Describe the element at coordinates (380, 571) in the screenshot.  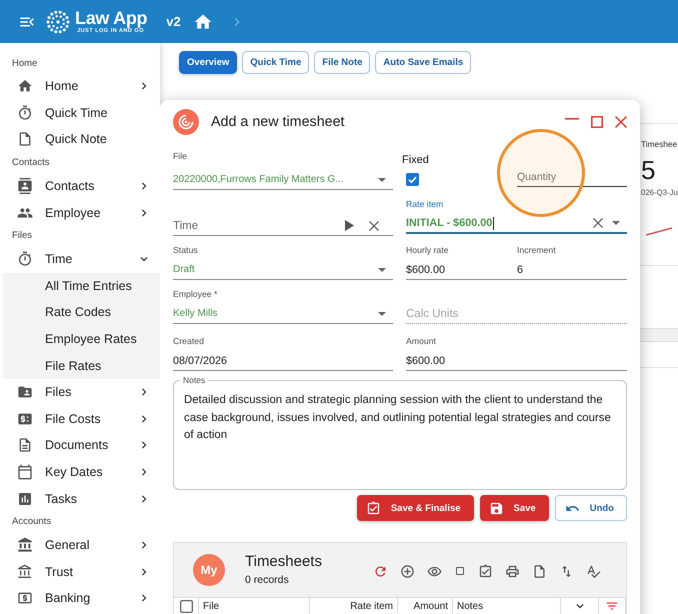
I see `refresh-icon` at that location.